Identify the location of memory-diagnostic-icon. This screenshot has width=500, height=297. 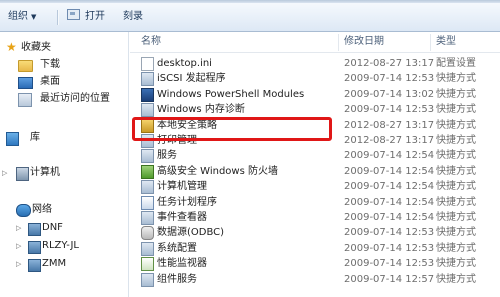
(147, 110).